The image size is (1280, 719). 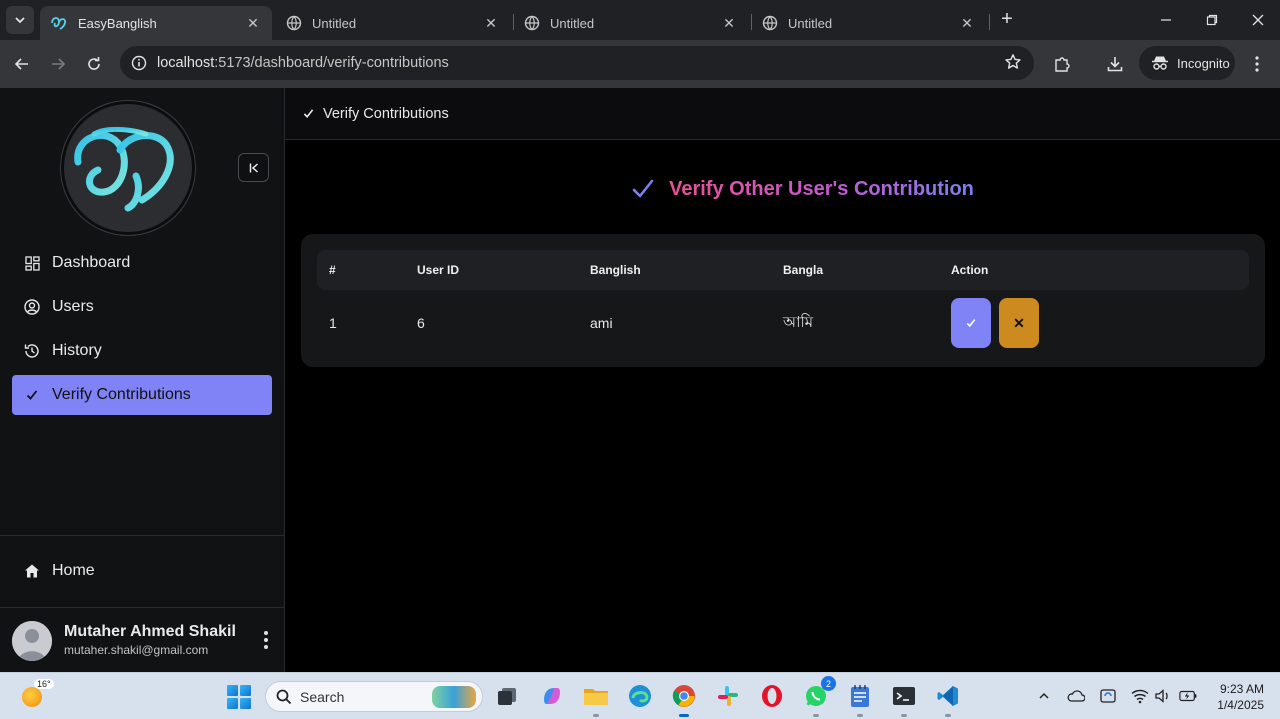 What do you see at coordinates (142, 351) in the screenshot?
I see `sidebar-item-history: History` at bounding box center [142, 351].